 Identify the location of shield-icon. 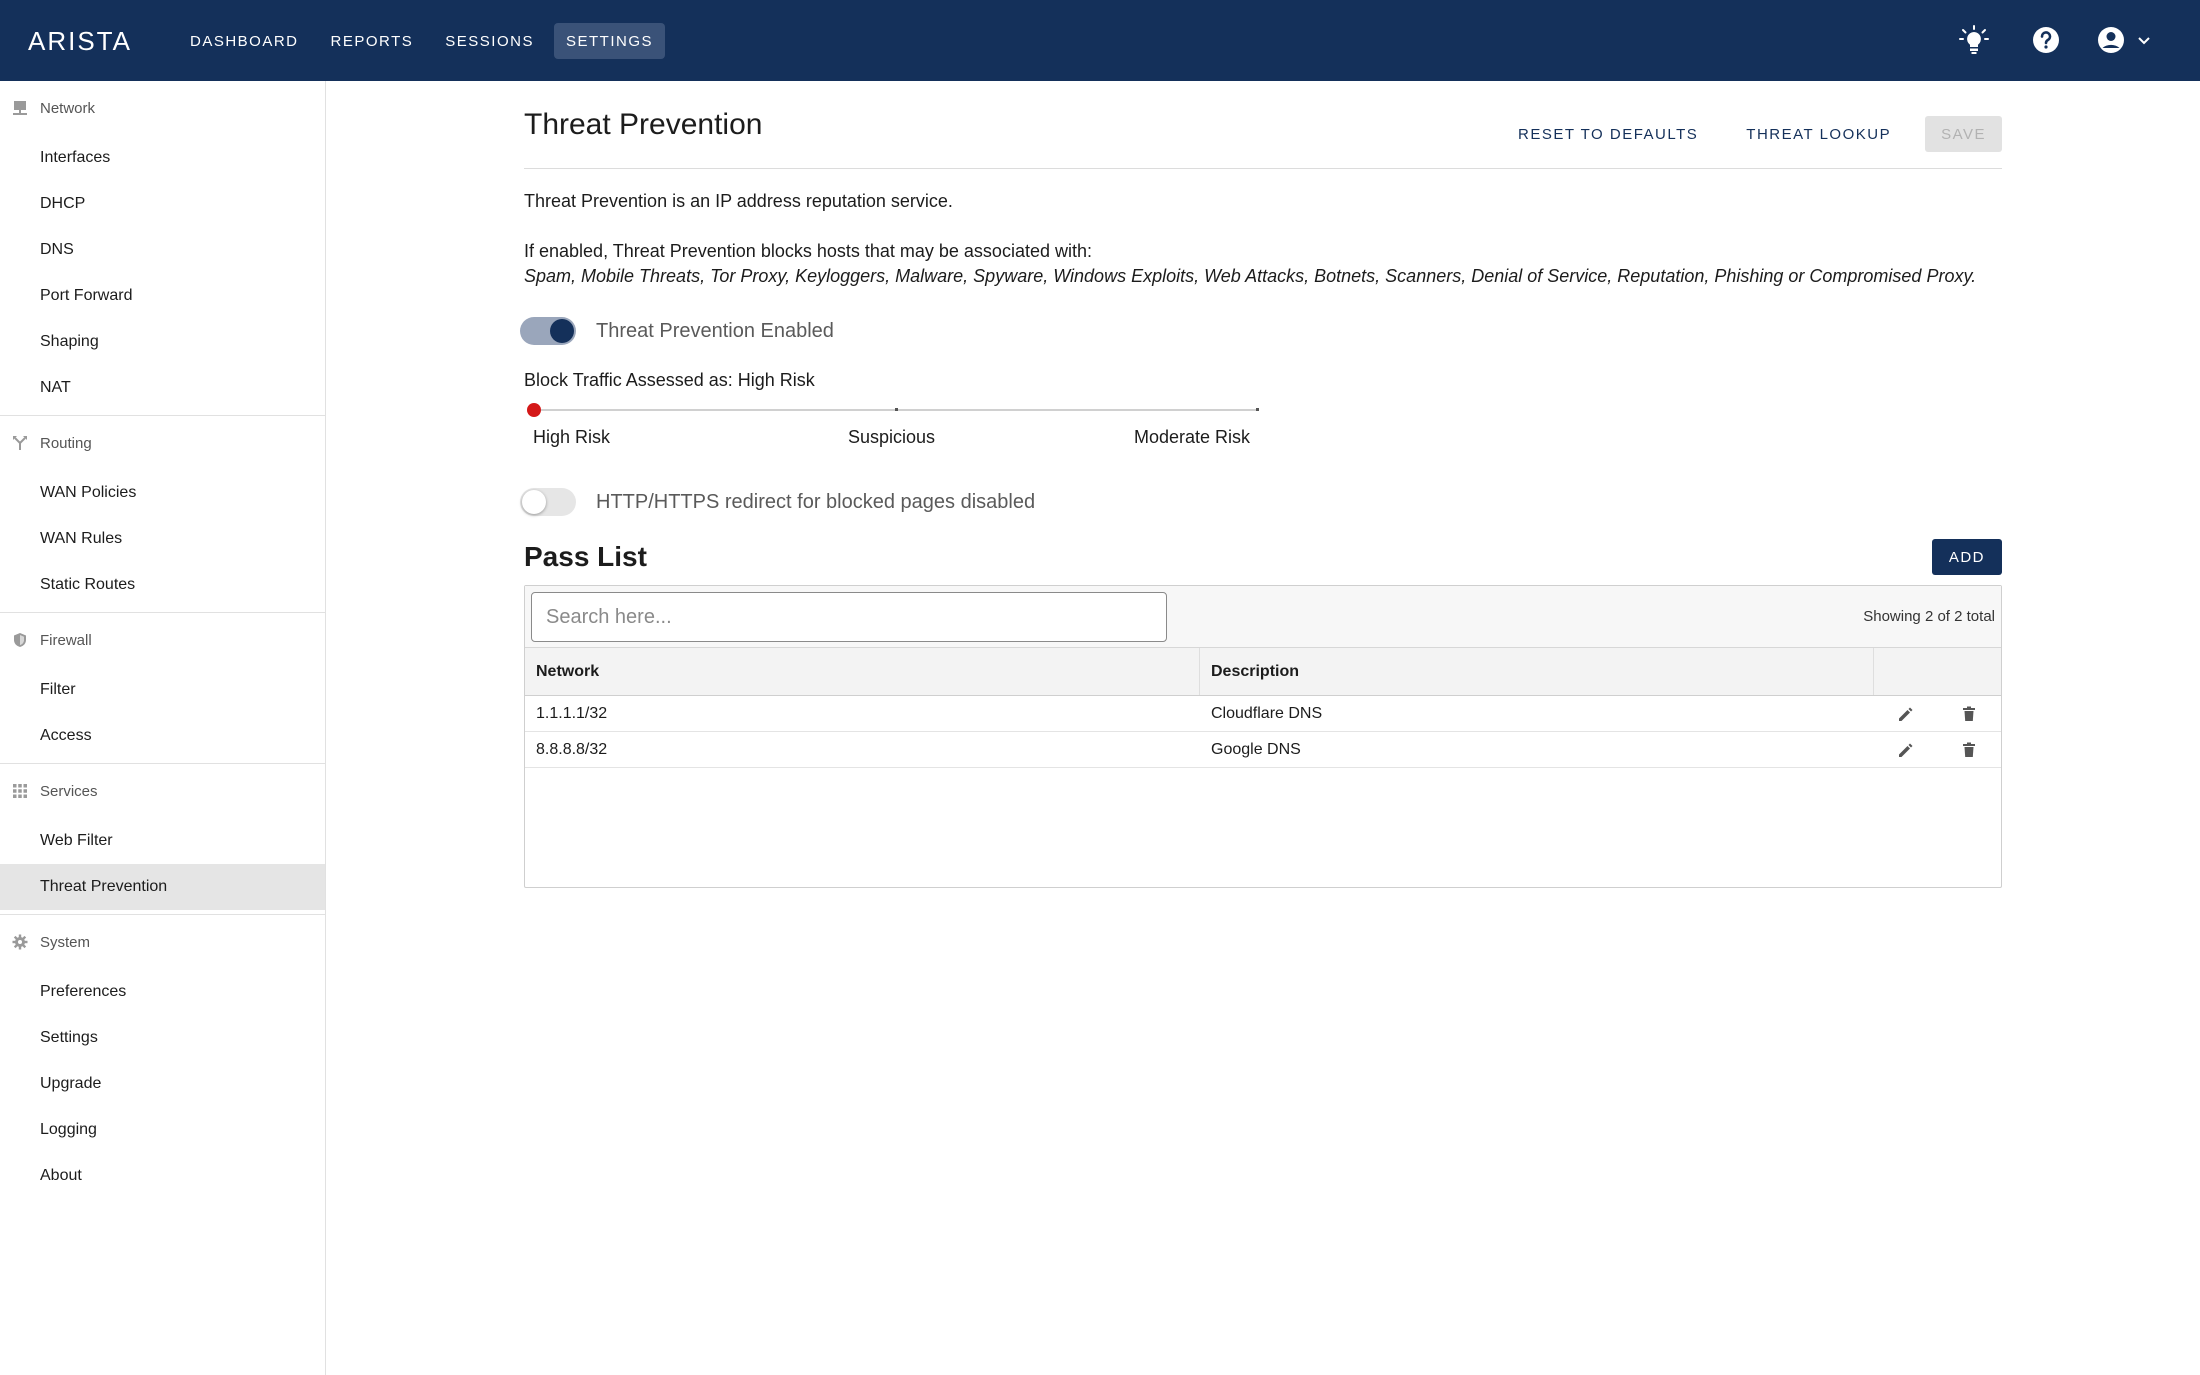
(20, 640).